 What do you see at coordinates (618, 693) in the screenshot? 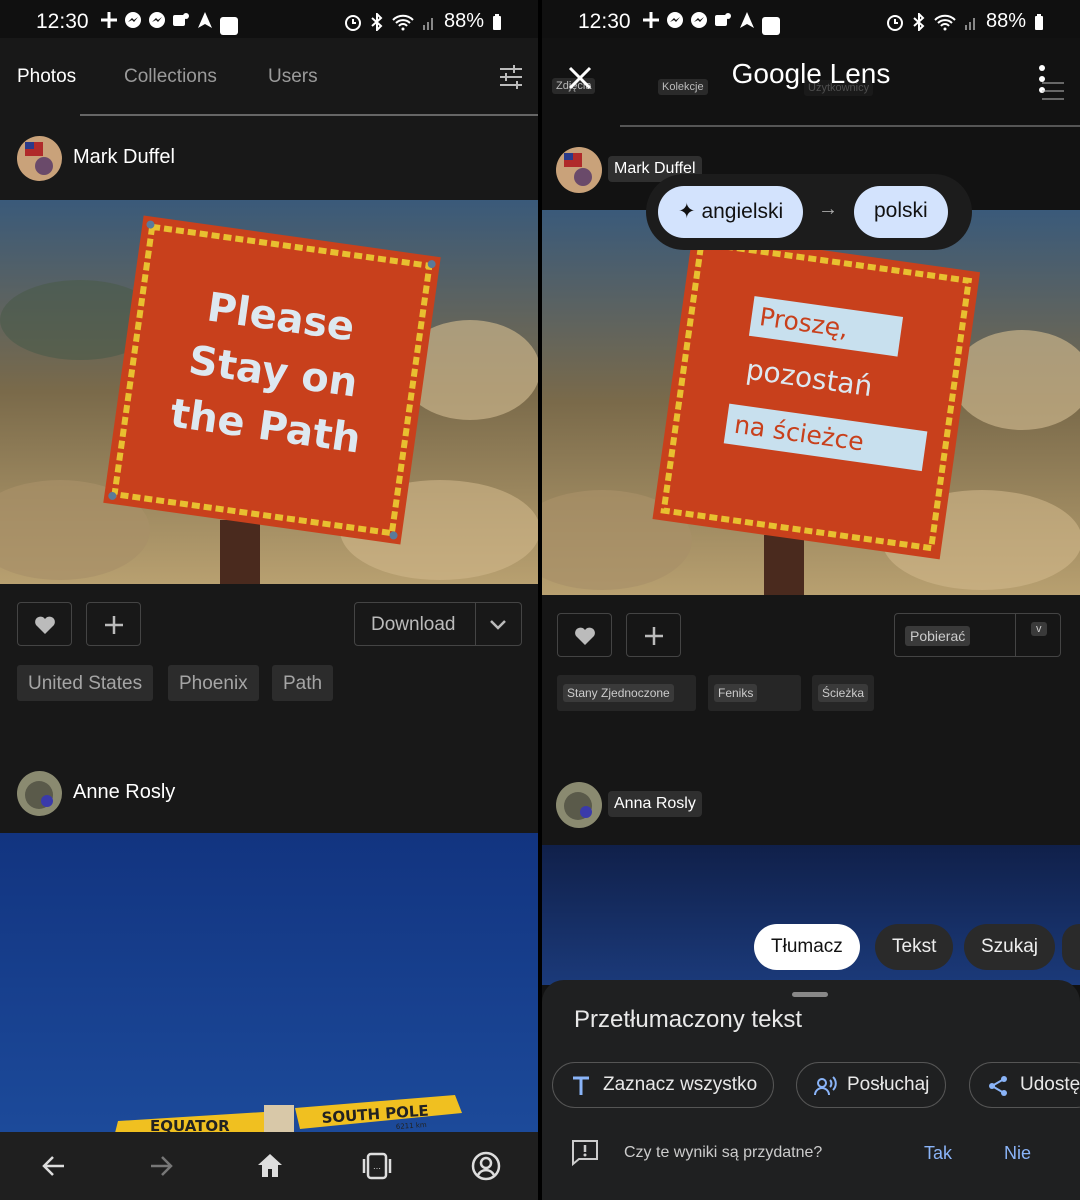
I see `tag-label: Stany Zjednoczone` at bounding box center [618, 693].